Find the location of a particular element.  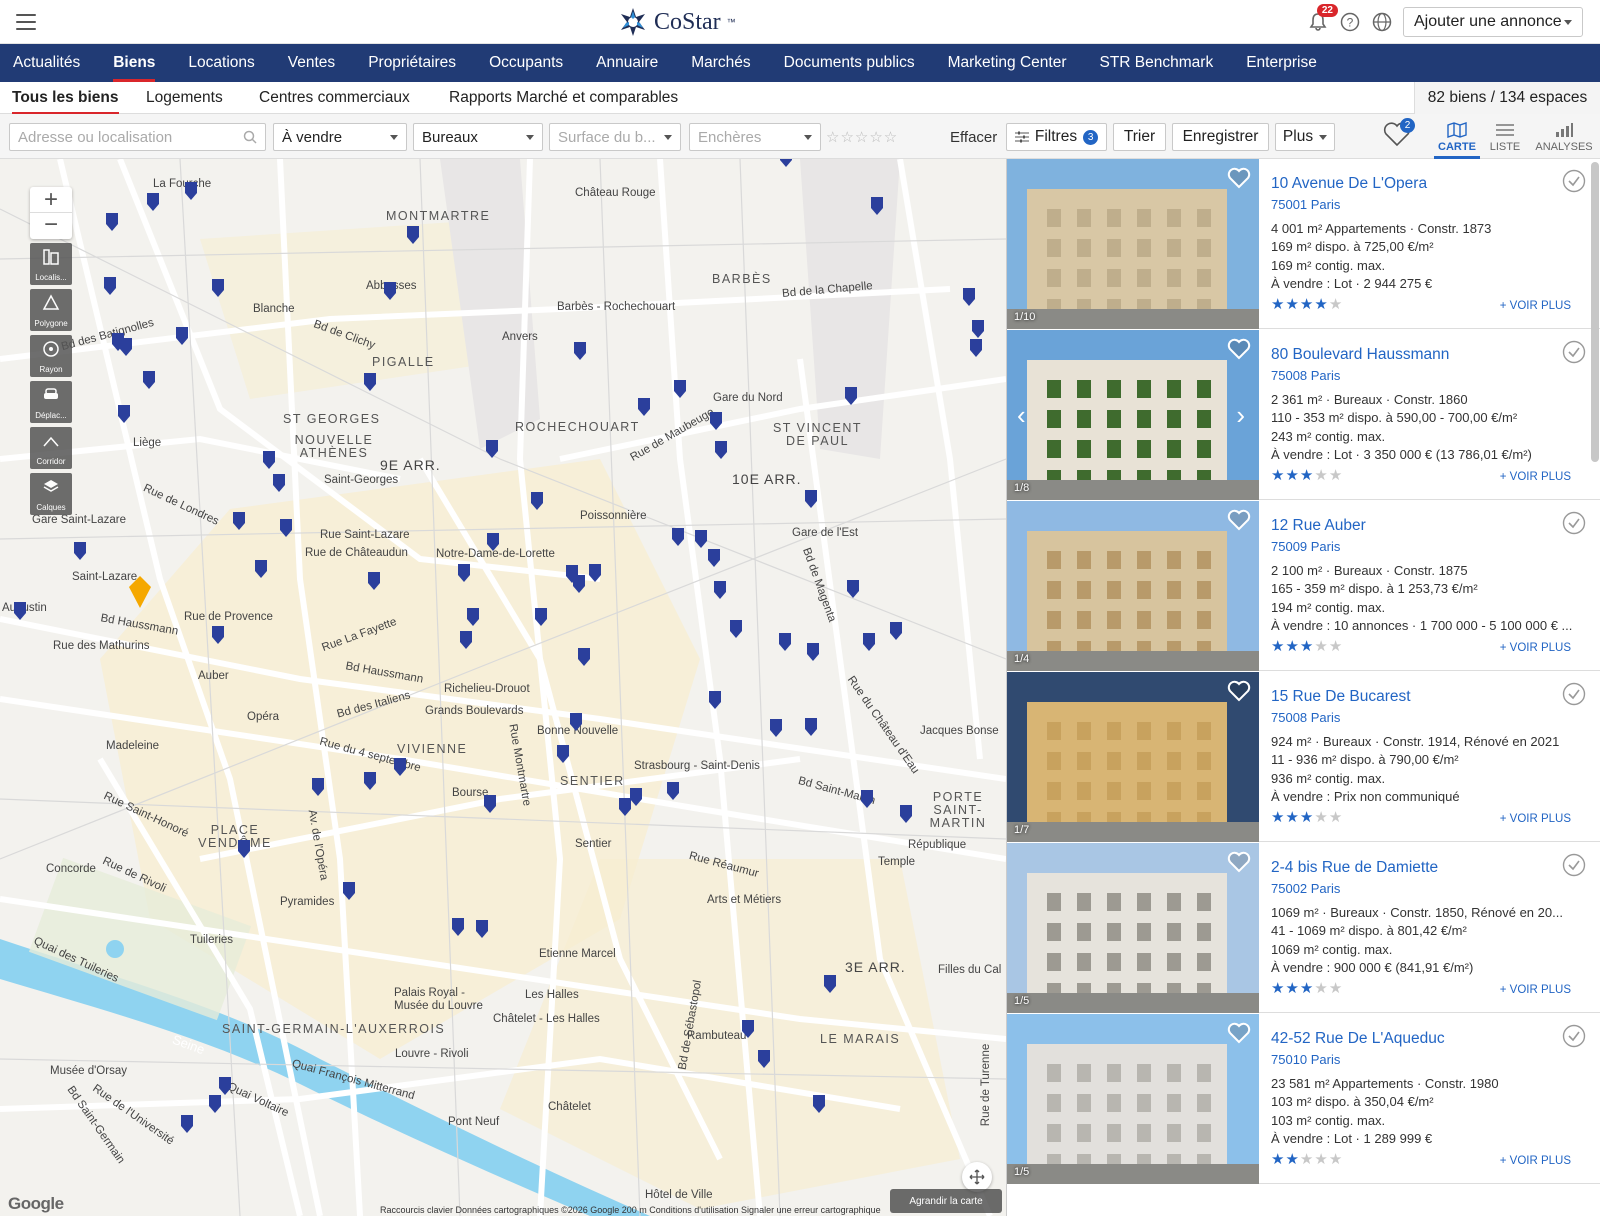

nav-str-benchmark: STR Benchmark is located at coordinates (1157, 63).